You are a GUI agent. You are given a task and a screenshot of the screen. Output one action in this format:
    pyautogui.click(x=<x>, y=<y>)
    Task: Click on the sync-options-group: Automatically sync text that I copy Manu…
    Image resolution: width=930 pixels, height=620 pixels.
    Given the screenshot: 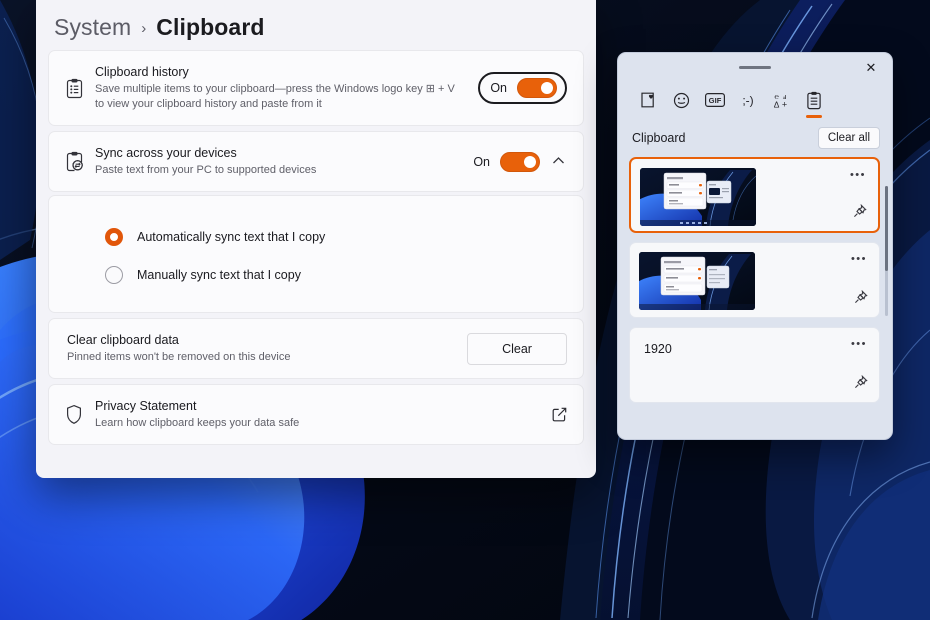 What is the action you would take?
    pyautogui.click(x=316, y=254)
    